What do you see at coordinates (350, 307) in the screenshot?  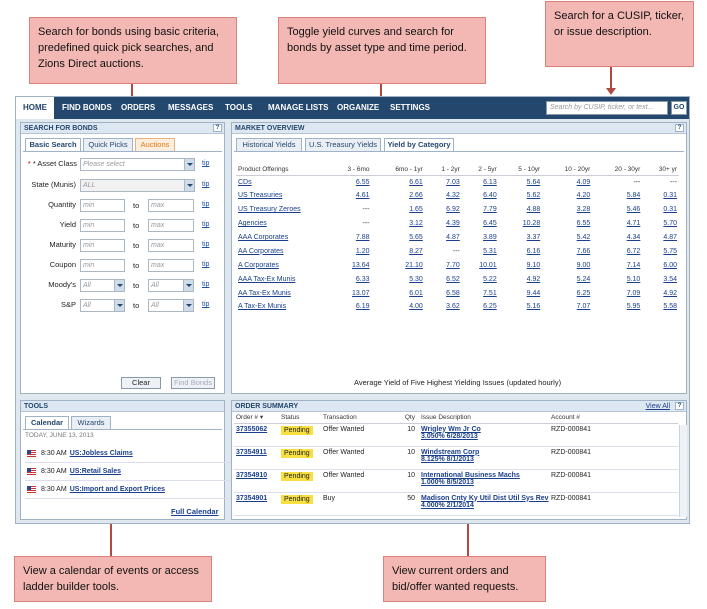 I see `yield-link: 6.19` at bounding box center [350, 307].